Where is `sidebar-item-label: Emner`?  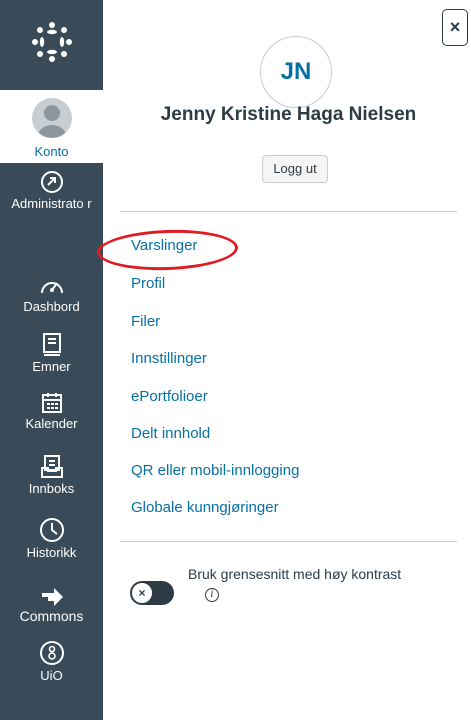 sidebar-item-label: Emner is located at coordinates (51, 366).